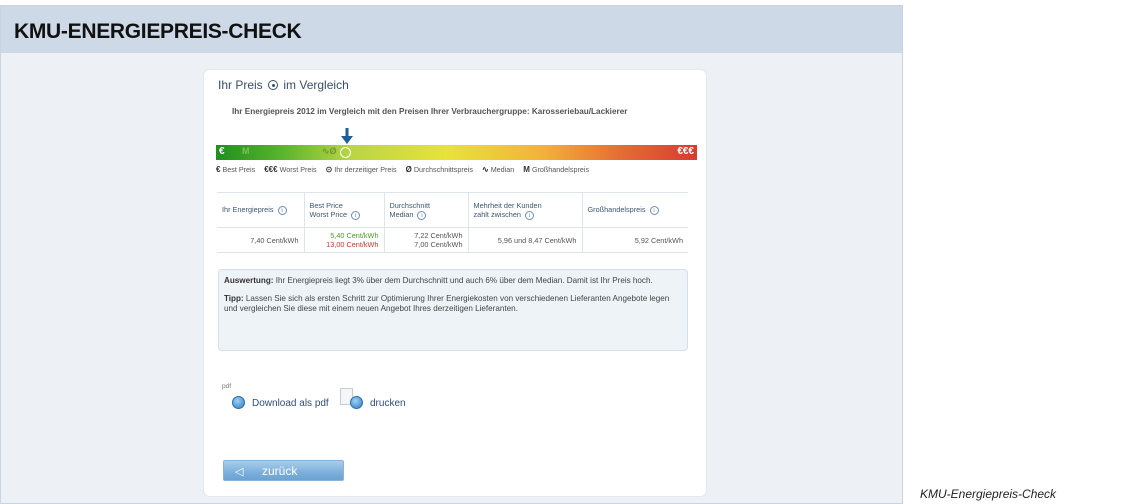 The width and height of the screenshot is (1132, 504). Describe the element at coordinates (158, 31) in the screenshot. I see `page-title: KMU-ENERGIEPREIS-CHECK` at that location.